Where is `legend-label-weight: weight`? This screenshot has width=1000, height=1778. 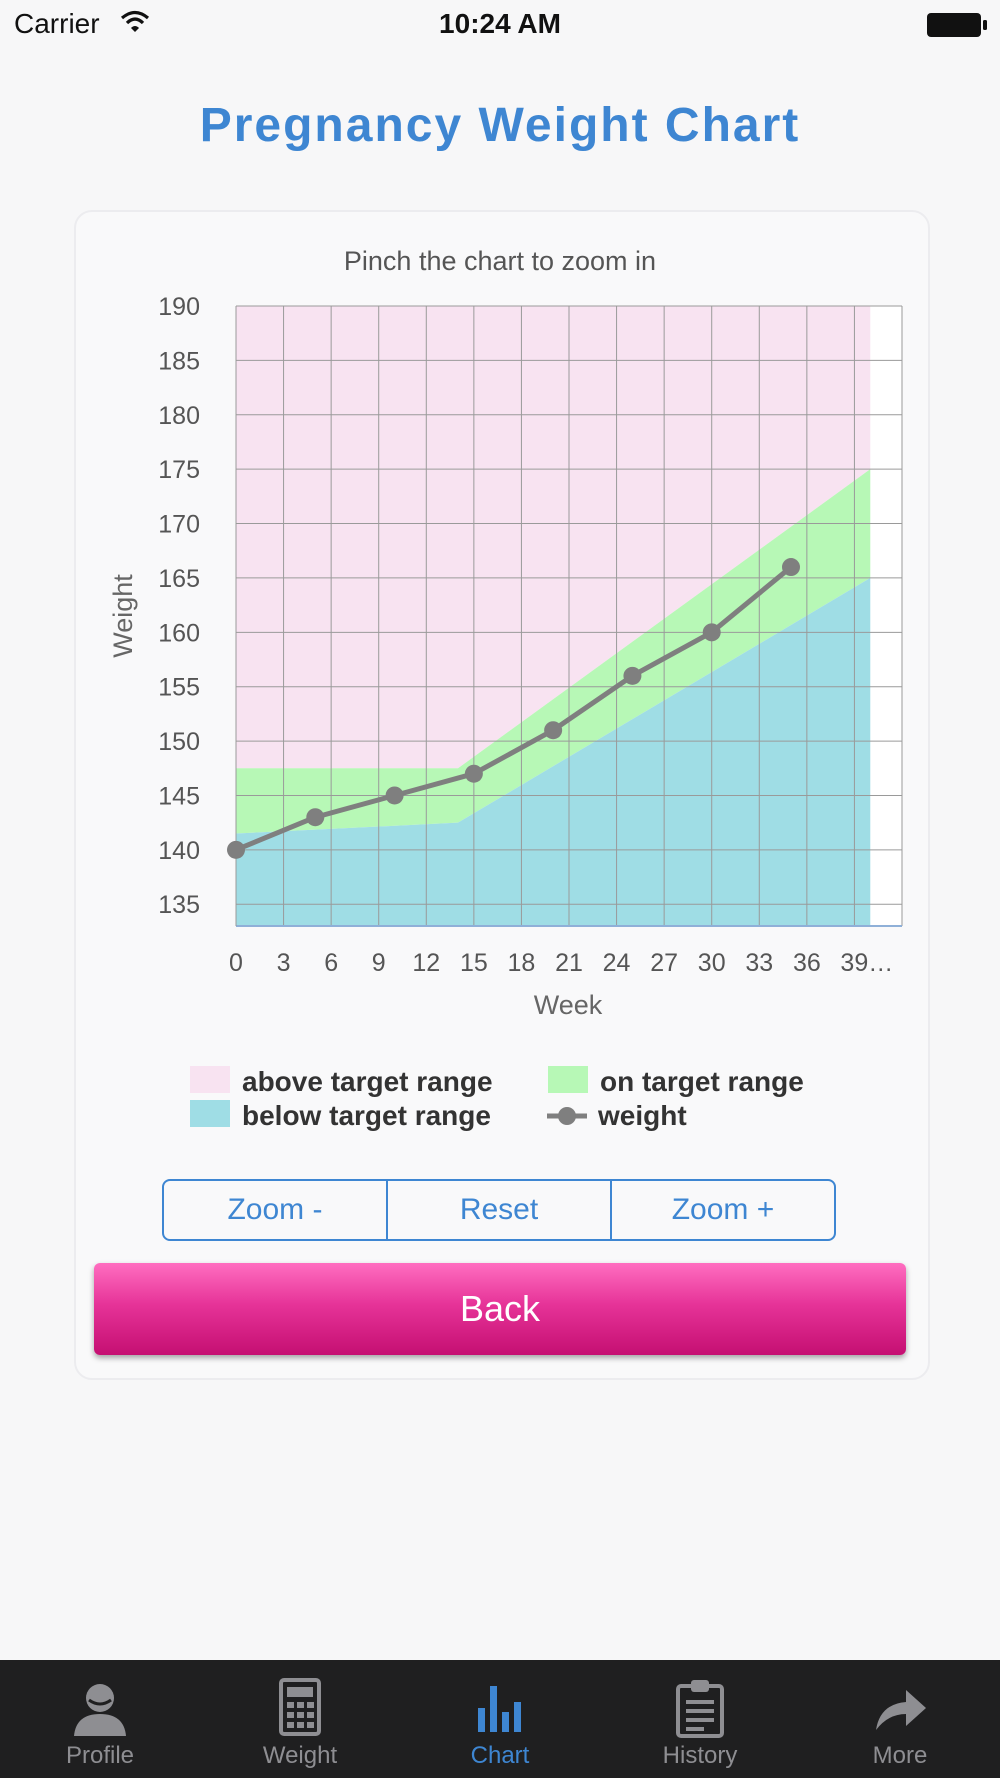
legend-label-weight: weight is located at coordinates (642, 1115).